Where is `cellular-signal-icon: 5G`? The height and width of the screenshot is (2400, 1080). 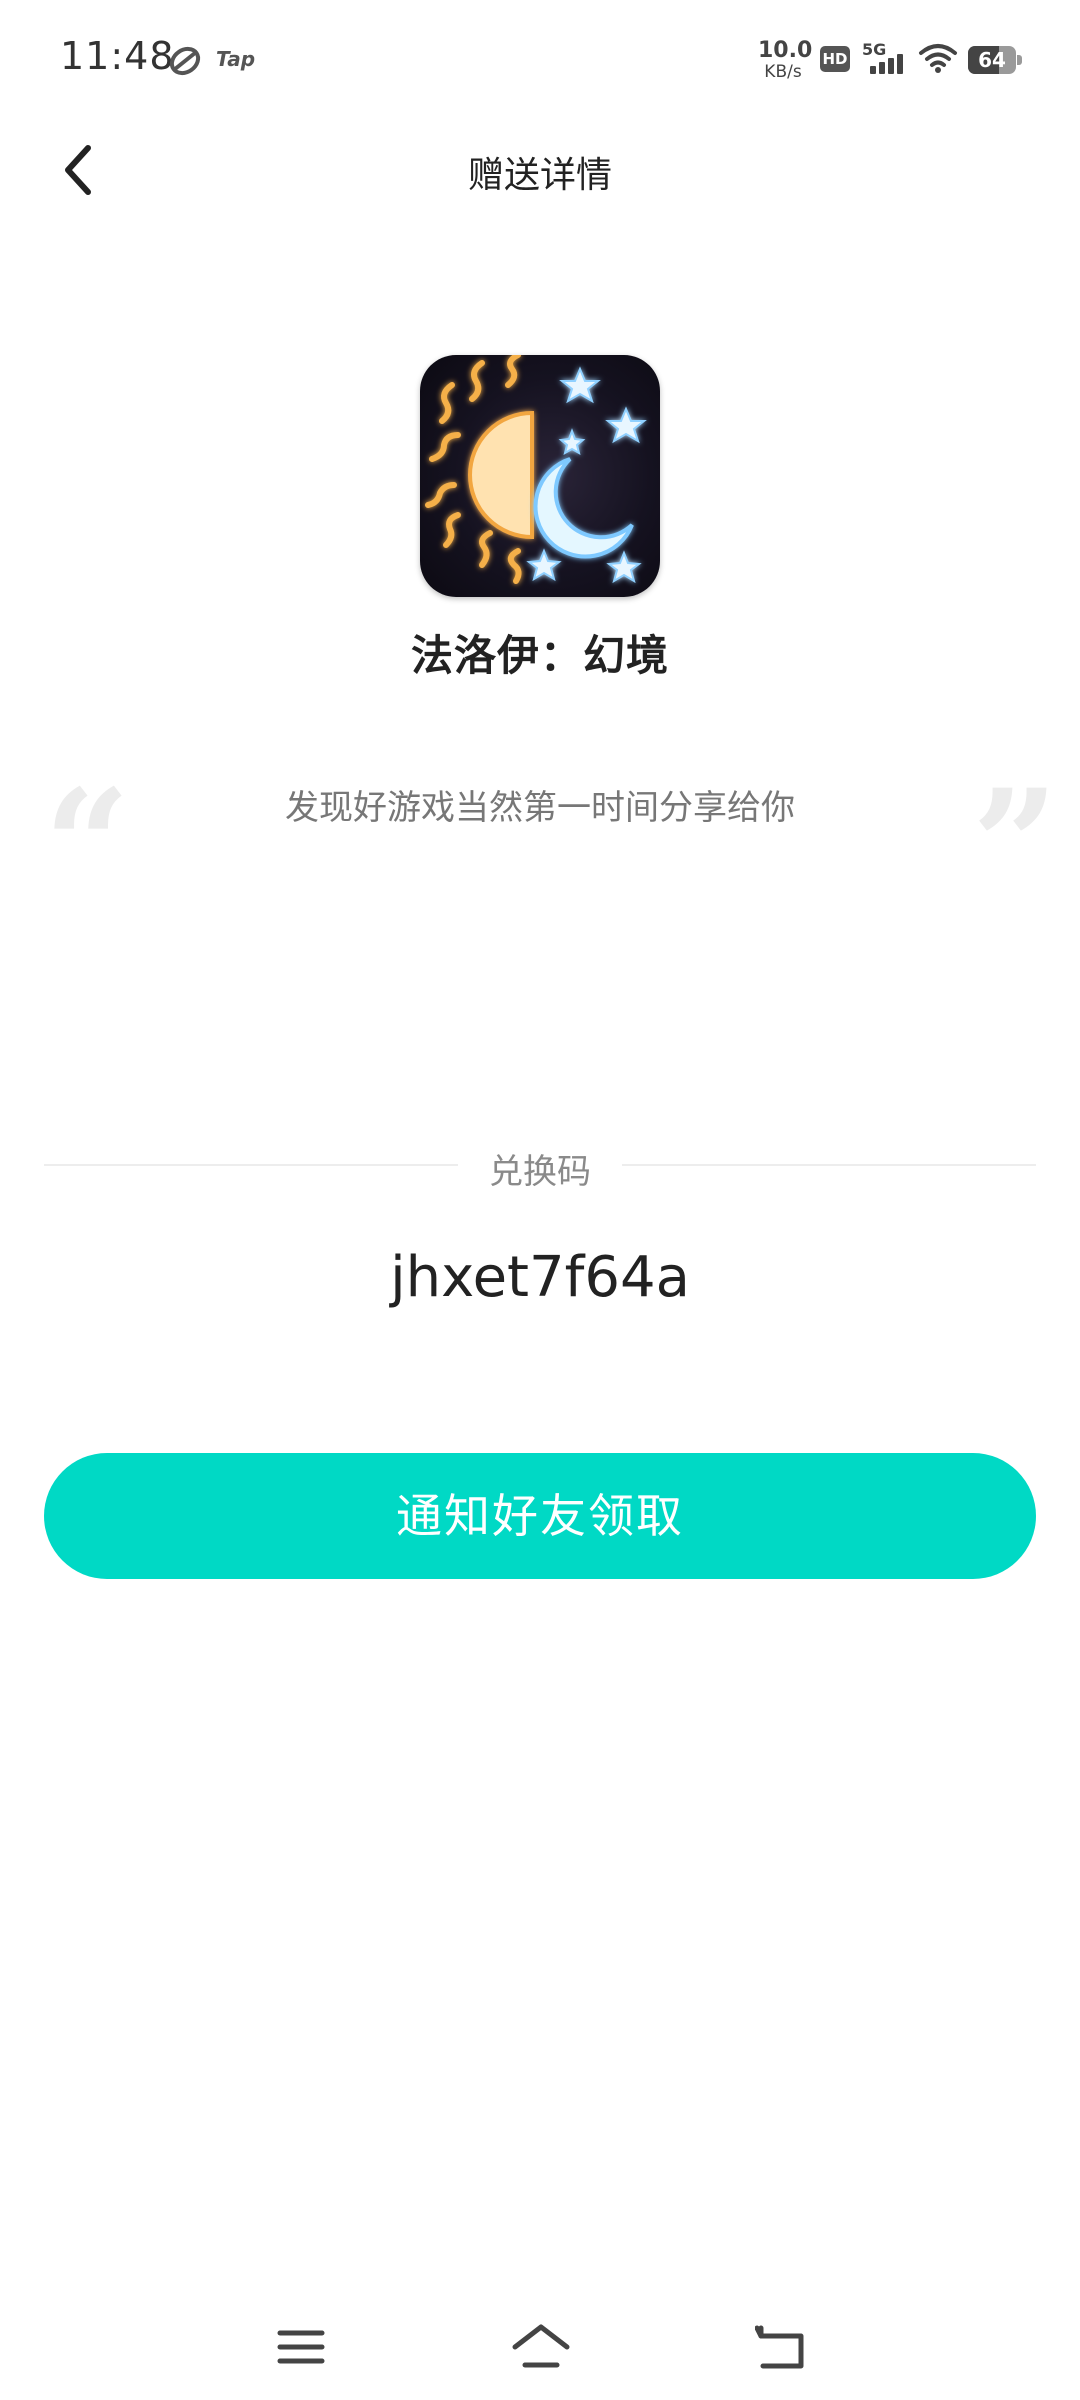 cellular-signal-icon: 5G is located at coordinates (884, 58).